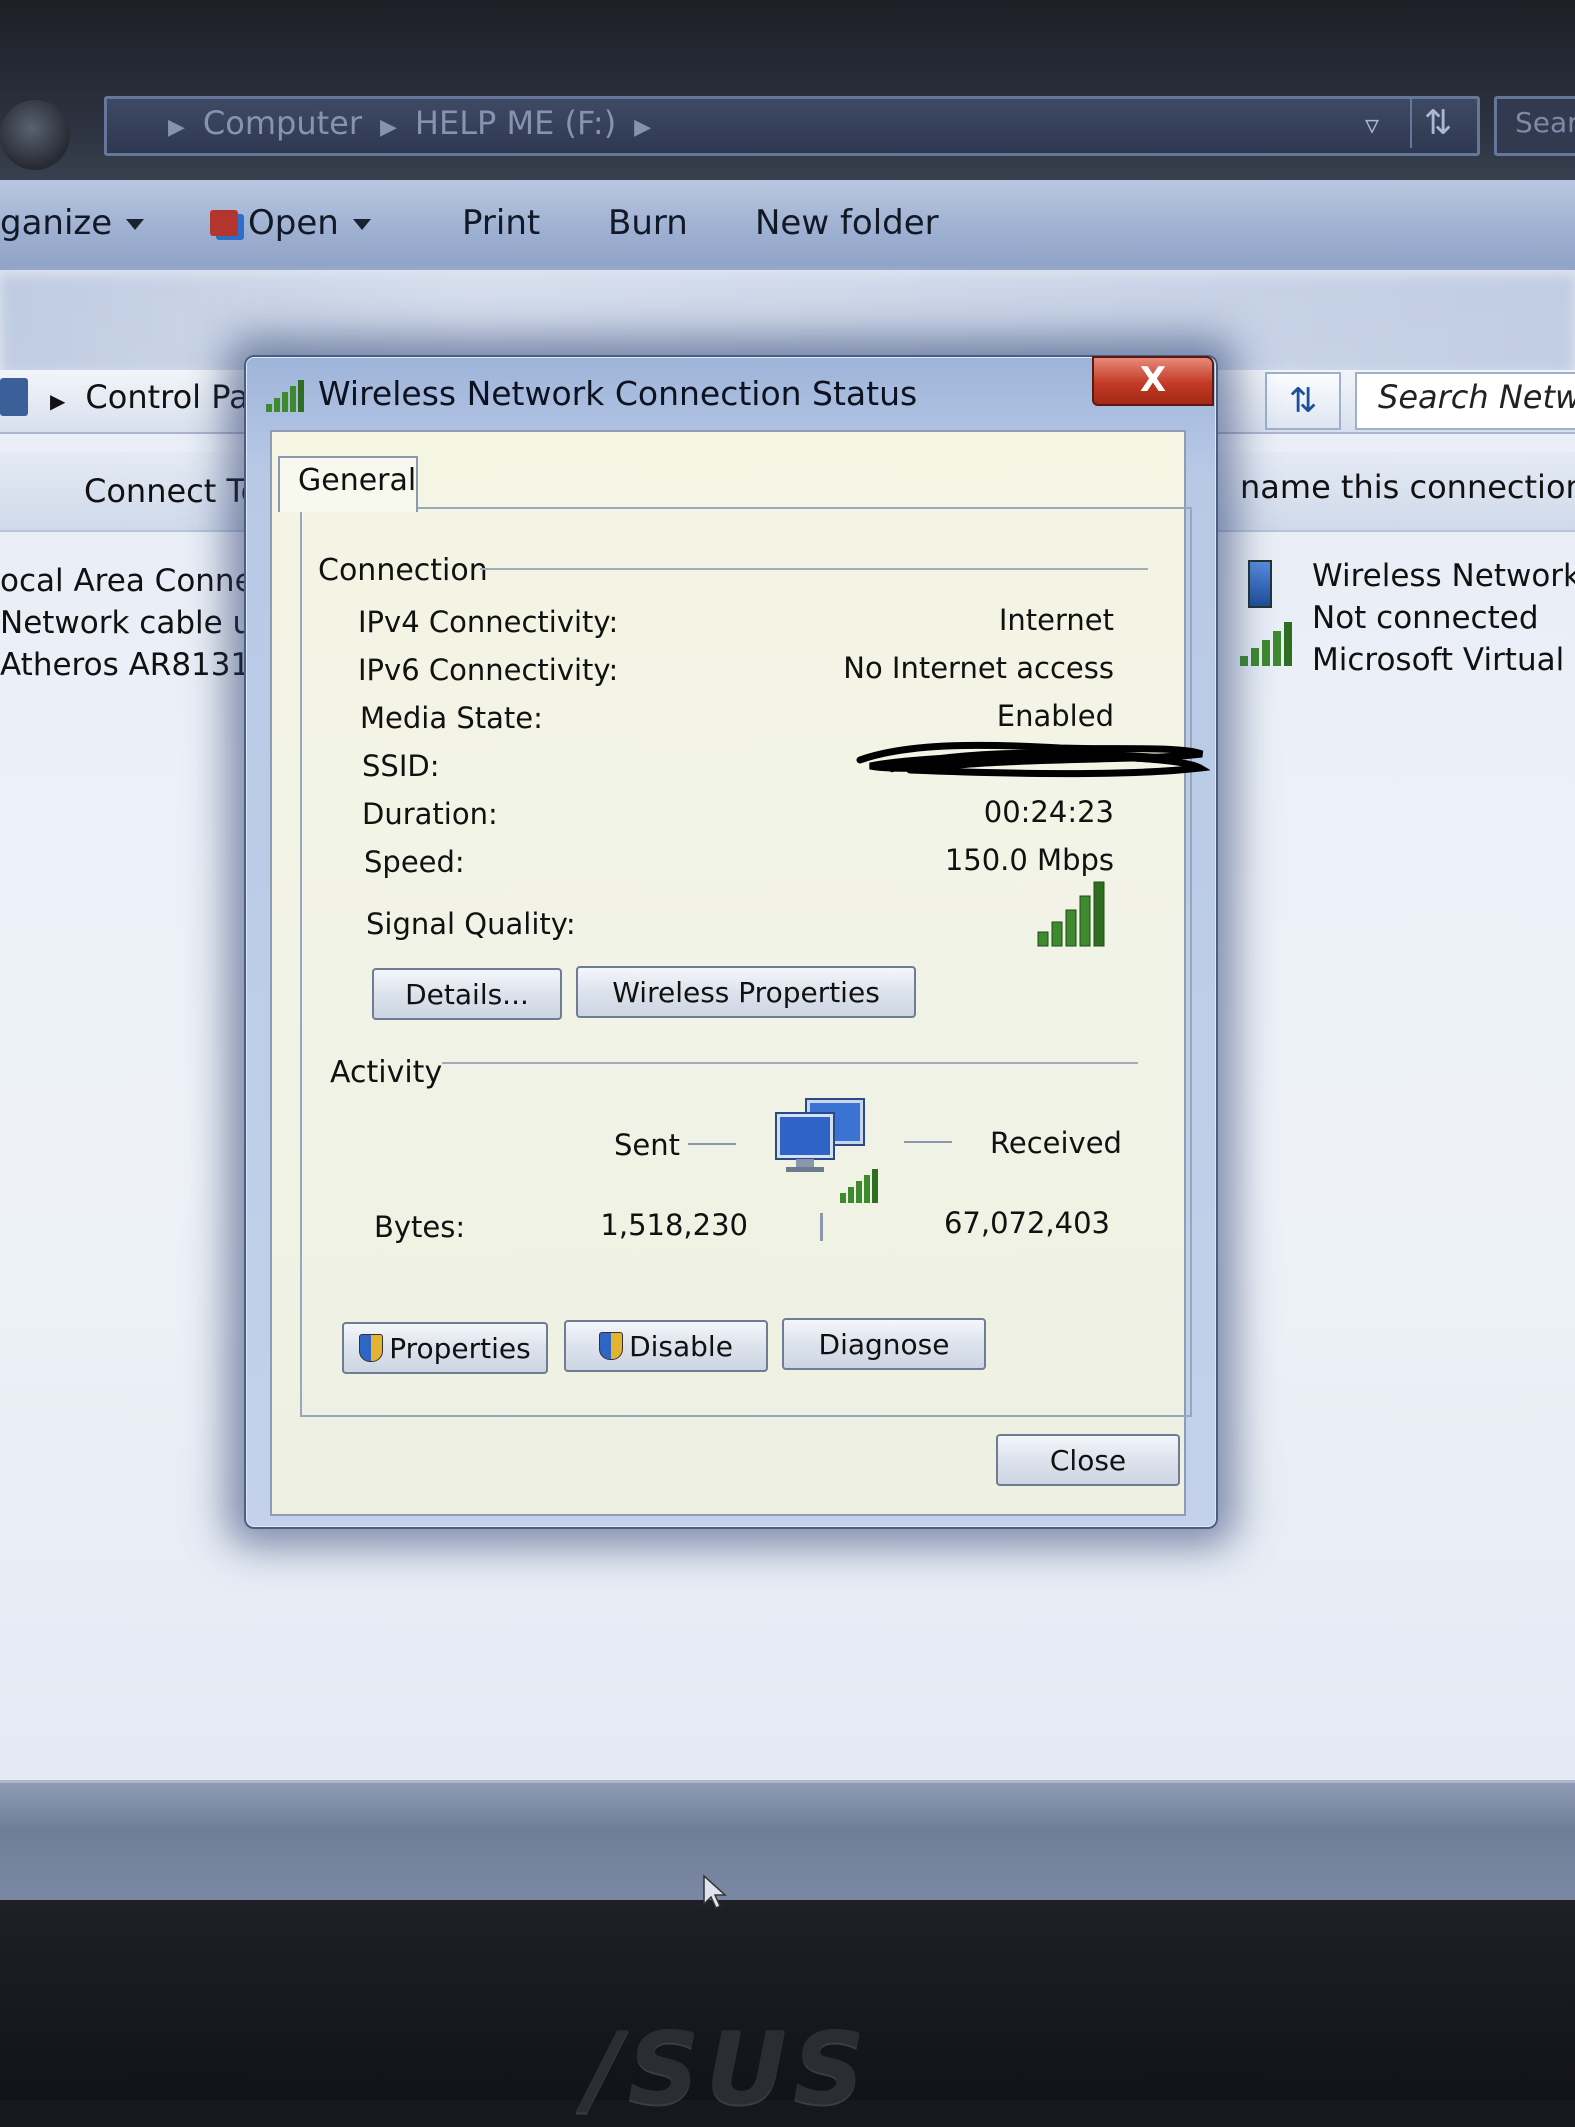 This screenshot has height=2127, width=1575. I want to click on organize-button: ganize, so click(72, 223).